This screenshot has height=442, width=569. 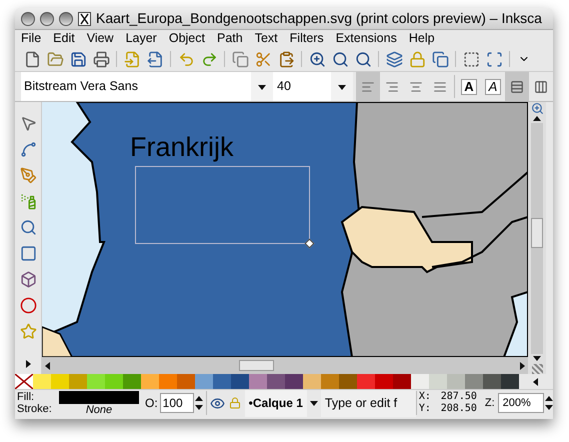 What do you see at coordinates (302, 86) in the screenshot?
I see `font-size-field: 40` at bounding box center [302, 86].